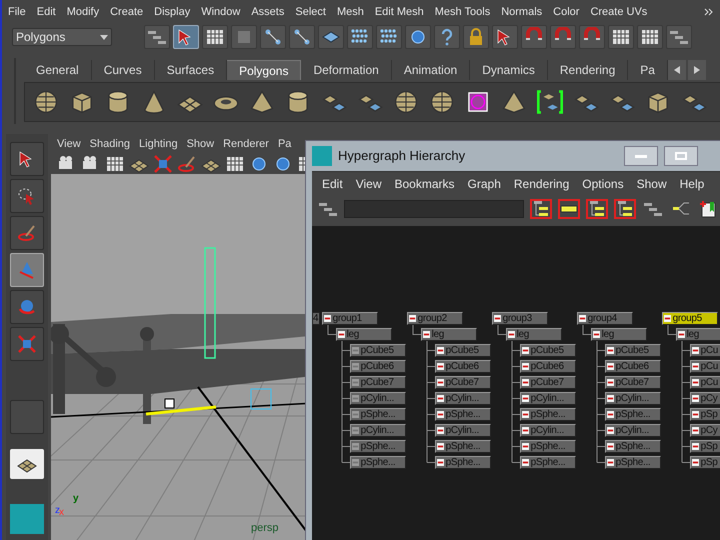 This screenshot has height=540, width=720. Describe the element at coordinates (316, 318) in the screenshot. I see `hierarchy-node: 4` at that location.